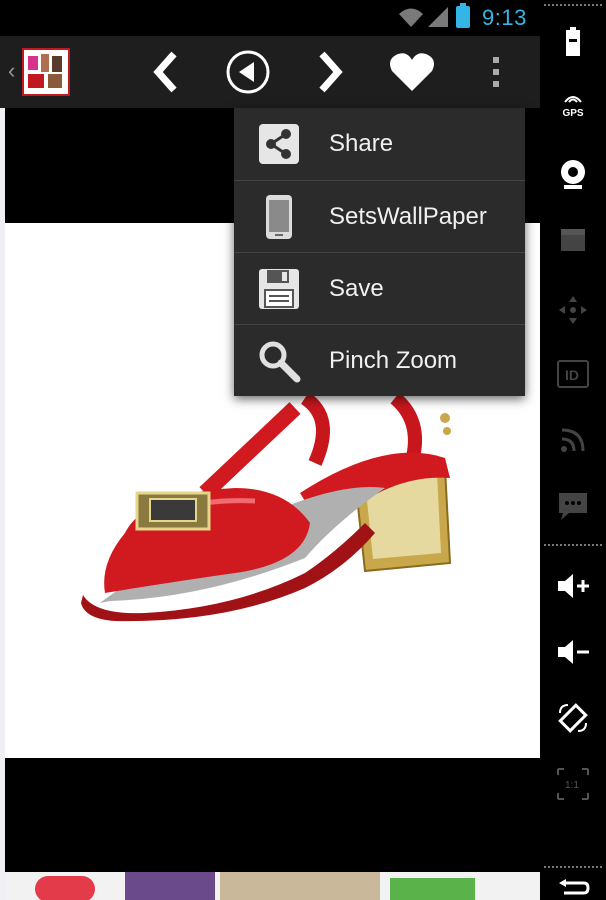 The height and width of the screenshot is (900, 606). Describe the element at coordinates (361, 143) in the screenshot. I see `menu-item-label: Share` at that location.